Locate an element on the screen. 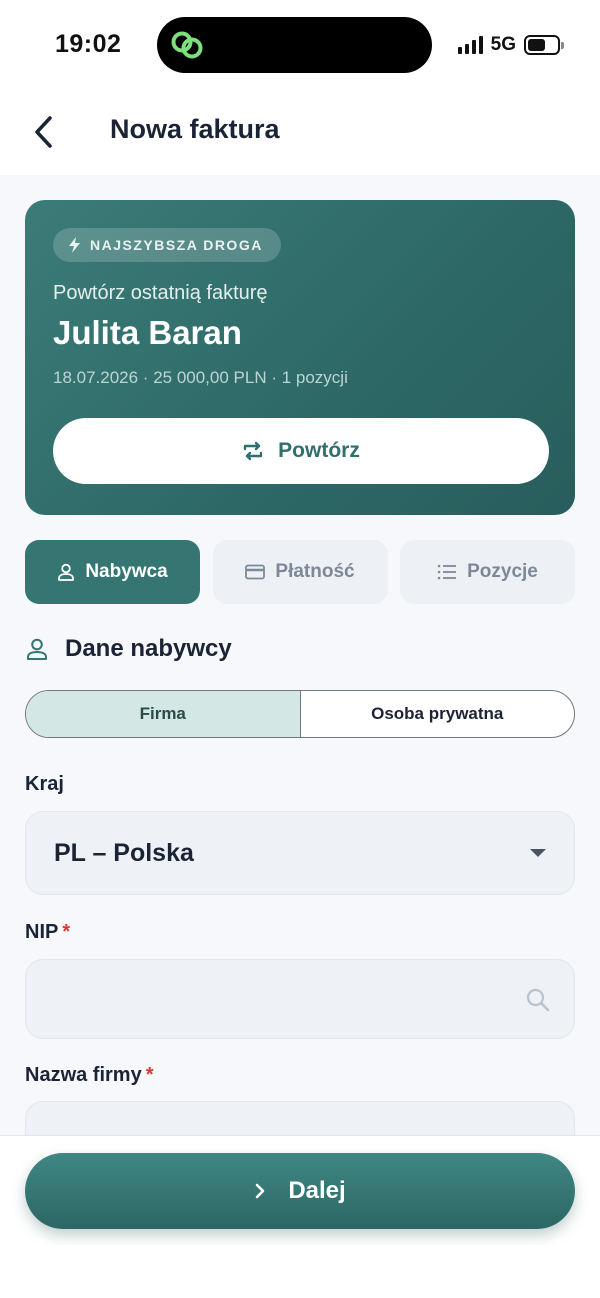  tab-label: Pozycje is located at coordinates (502, 571).